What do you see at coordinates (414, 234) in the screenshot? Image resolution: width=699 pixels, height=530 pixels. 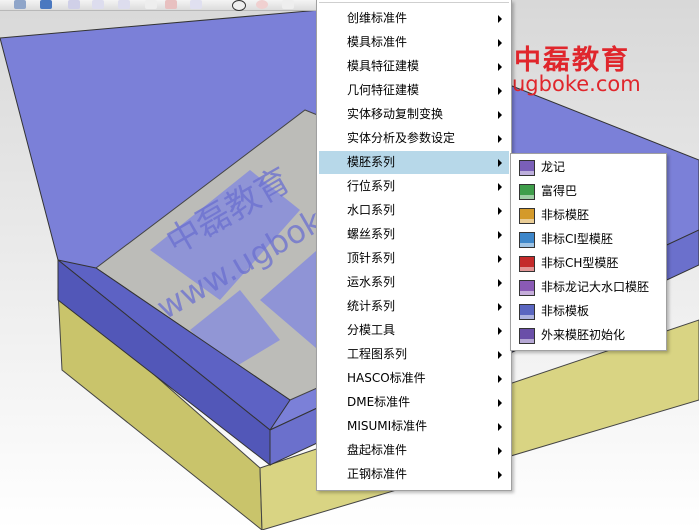 I see `menu-item: 螺丝系列` at bounding box center [414, 234].